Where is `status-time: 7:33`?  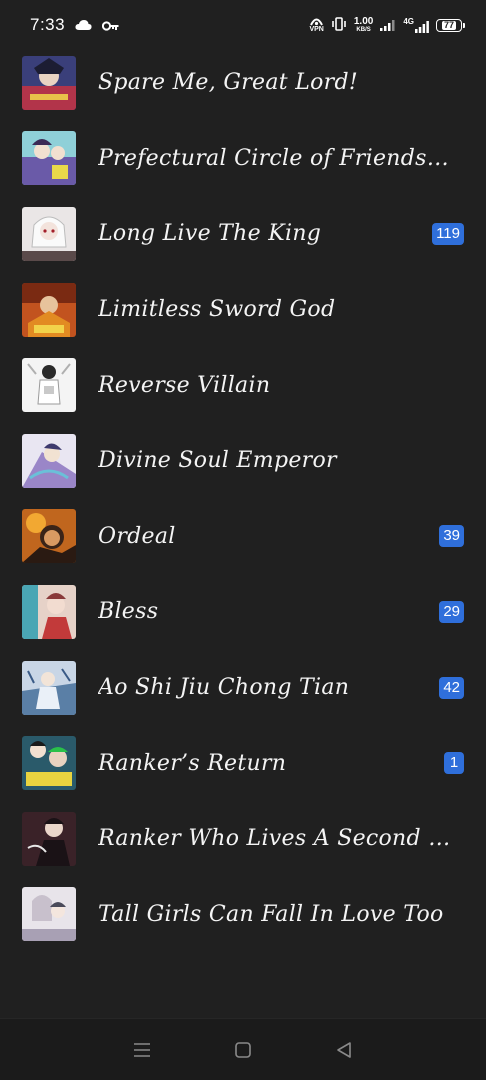 status-time: 7:33 is located at coordinates (48, 24).